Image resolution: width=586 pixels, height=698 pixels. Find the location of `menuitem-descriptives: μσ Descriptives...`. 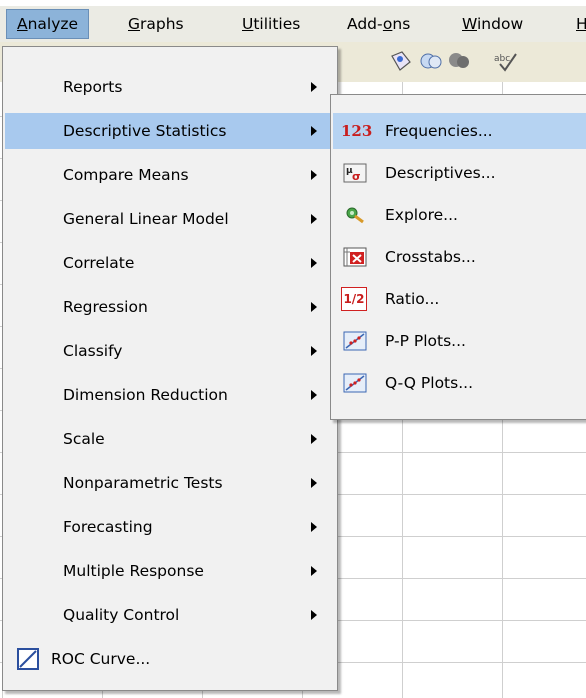

menuitem-descriptives: μσ Descriptives... is located at coordinates (459, 173).